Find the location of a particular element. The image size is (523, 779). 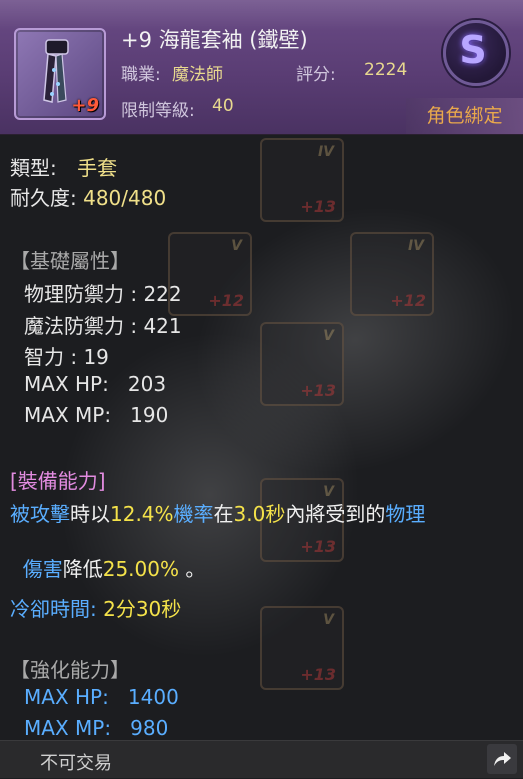

share-arrow-icon is located at coordinates (502, 759).